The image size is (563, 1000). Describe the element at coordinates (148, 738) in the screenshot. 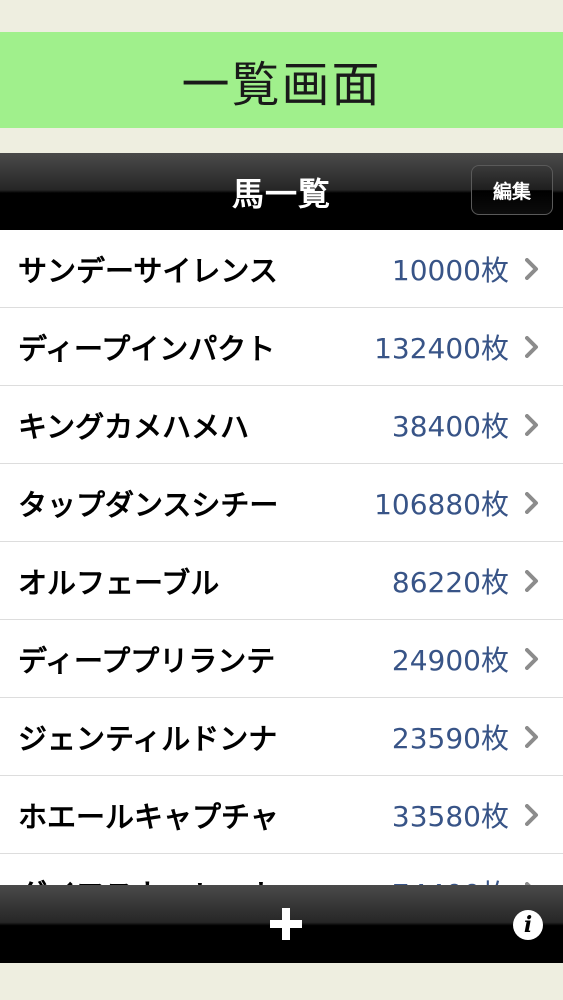

I see `list-item-name: ジェンティルドンナ` at that location.